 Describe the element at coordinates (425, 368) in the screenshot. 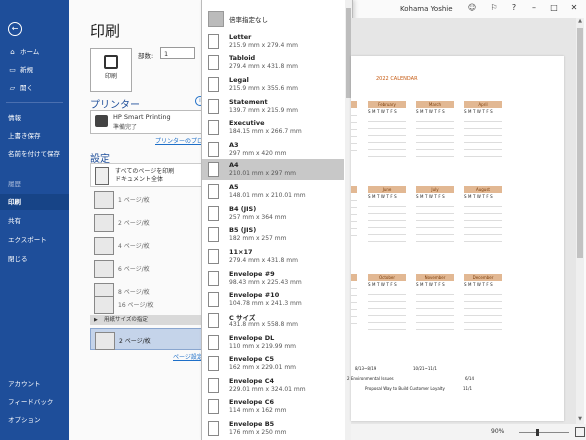

I see `calendar-note: 10/21~11/1` at that location.